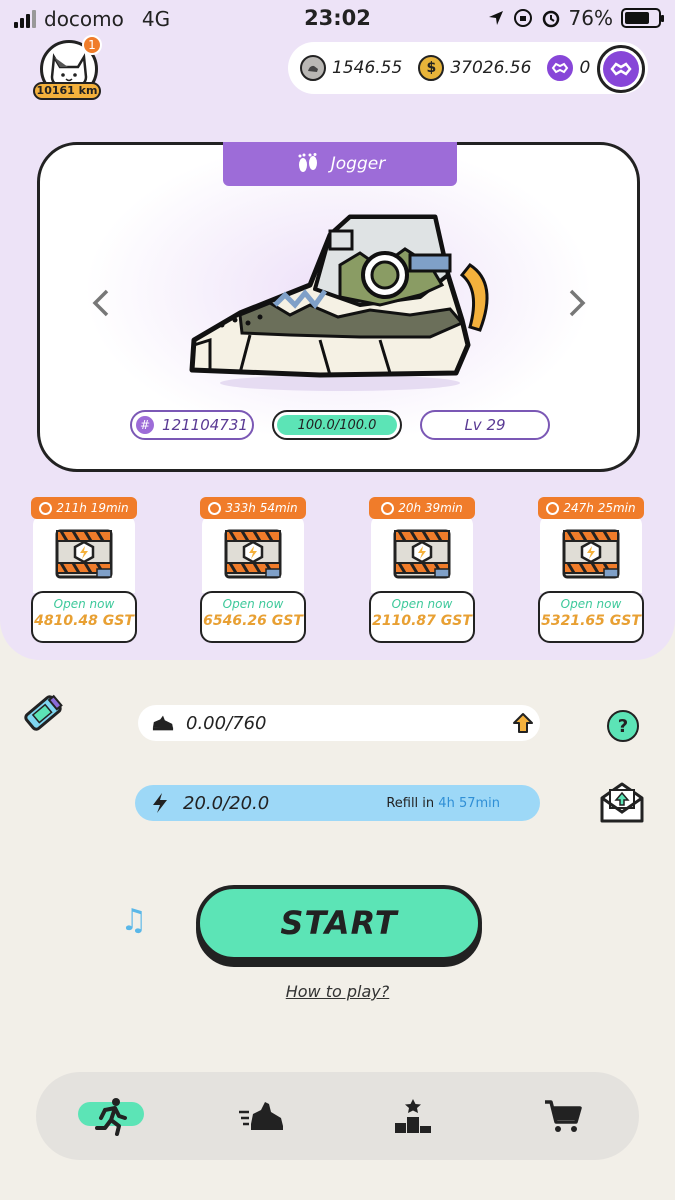 Image resolution: width=675 pixels, height=1200 pixels. I want to click on polygon-wallet-icon, so click(621, 69).